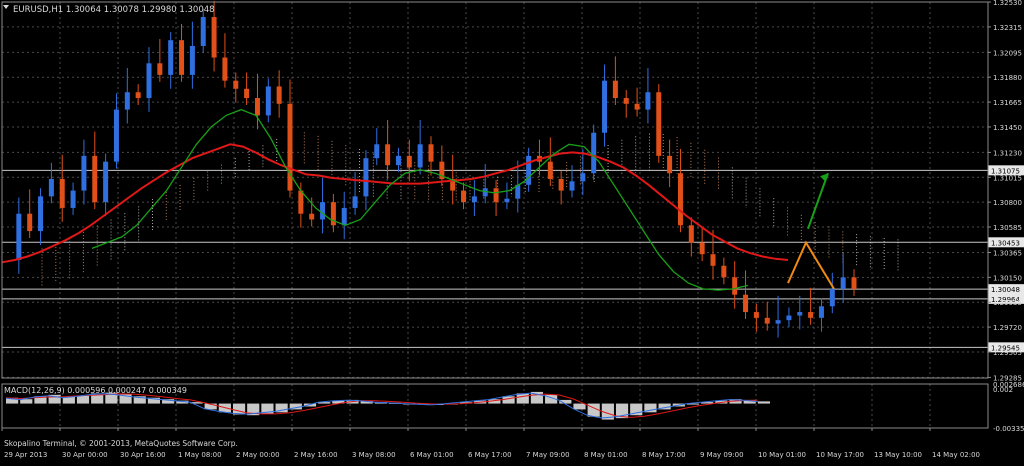 Image resolution: width=1024 pixels, height=466 pixels. What do you see at coordinates (490, 455) in the screenshot?
I see `time-tick-label: 6 May 17:00` at bounding box center [490, 455].